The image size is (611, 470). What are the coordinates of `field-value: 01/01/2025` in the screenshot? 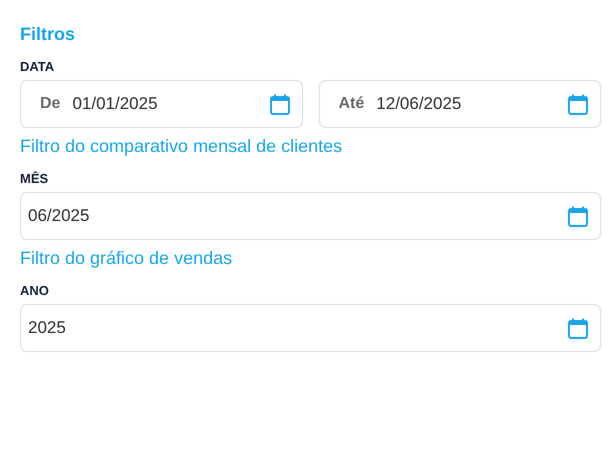 It's located at (115, 104).